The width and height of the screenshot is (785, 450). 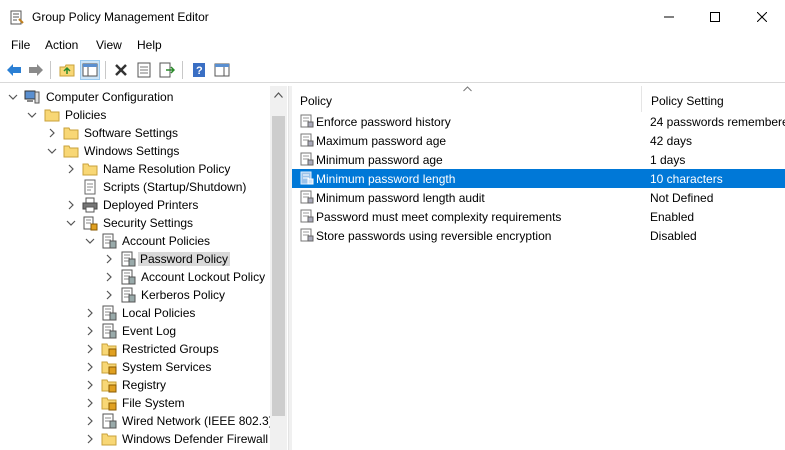 I want to click on list-item: Minimum password age 1 days, so click(x=538, y=159).